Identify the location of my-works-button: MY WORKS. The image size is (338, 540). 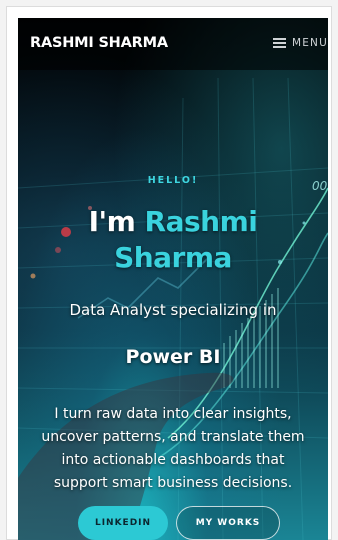
(228, 523).